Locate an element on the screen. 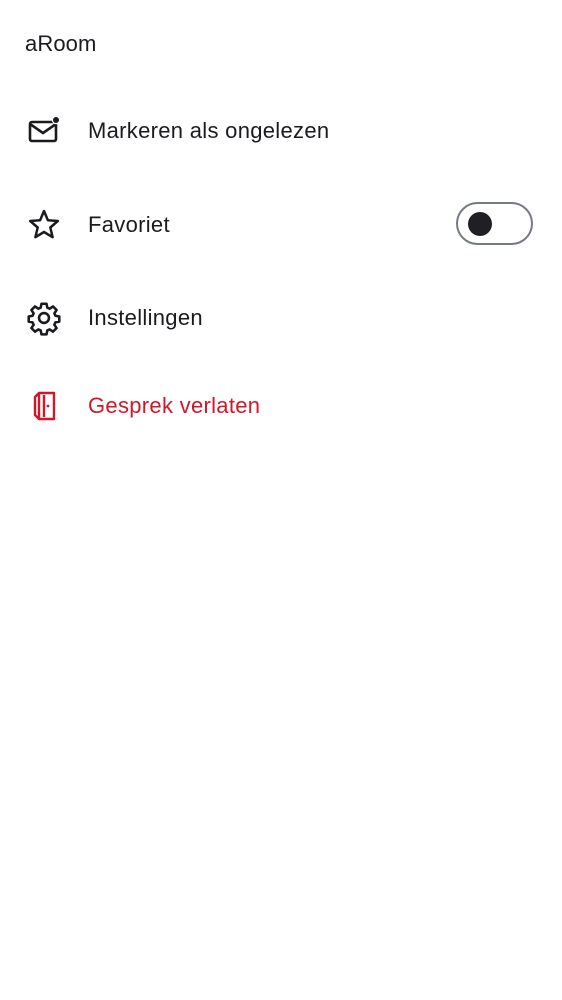 This screenshot has width=562, height=1000. room-name-title: aRoom is located at coordinates (61, 43).